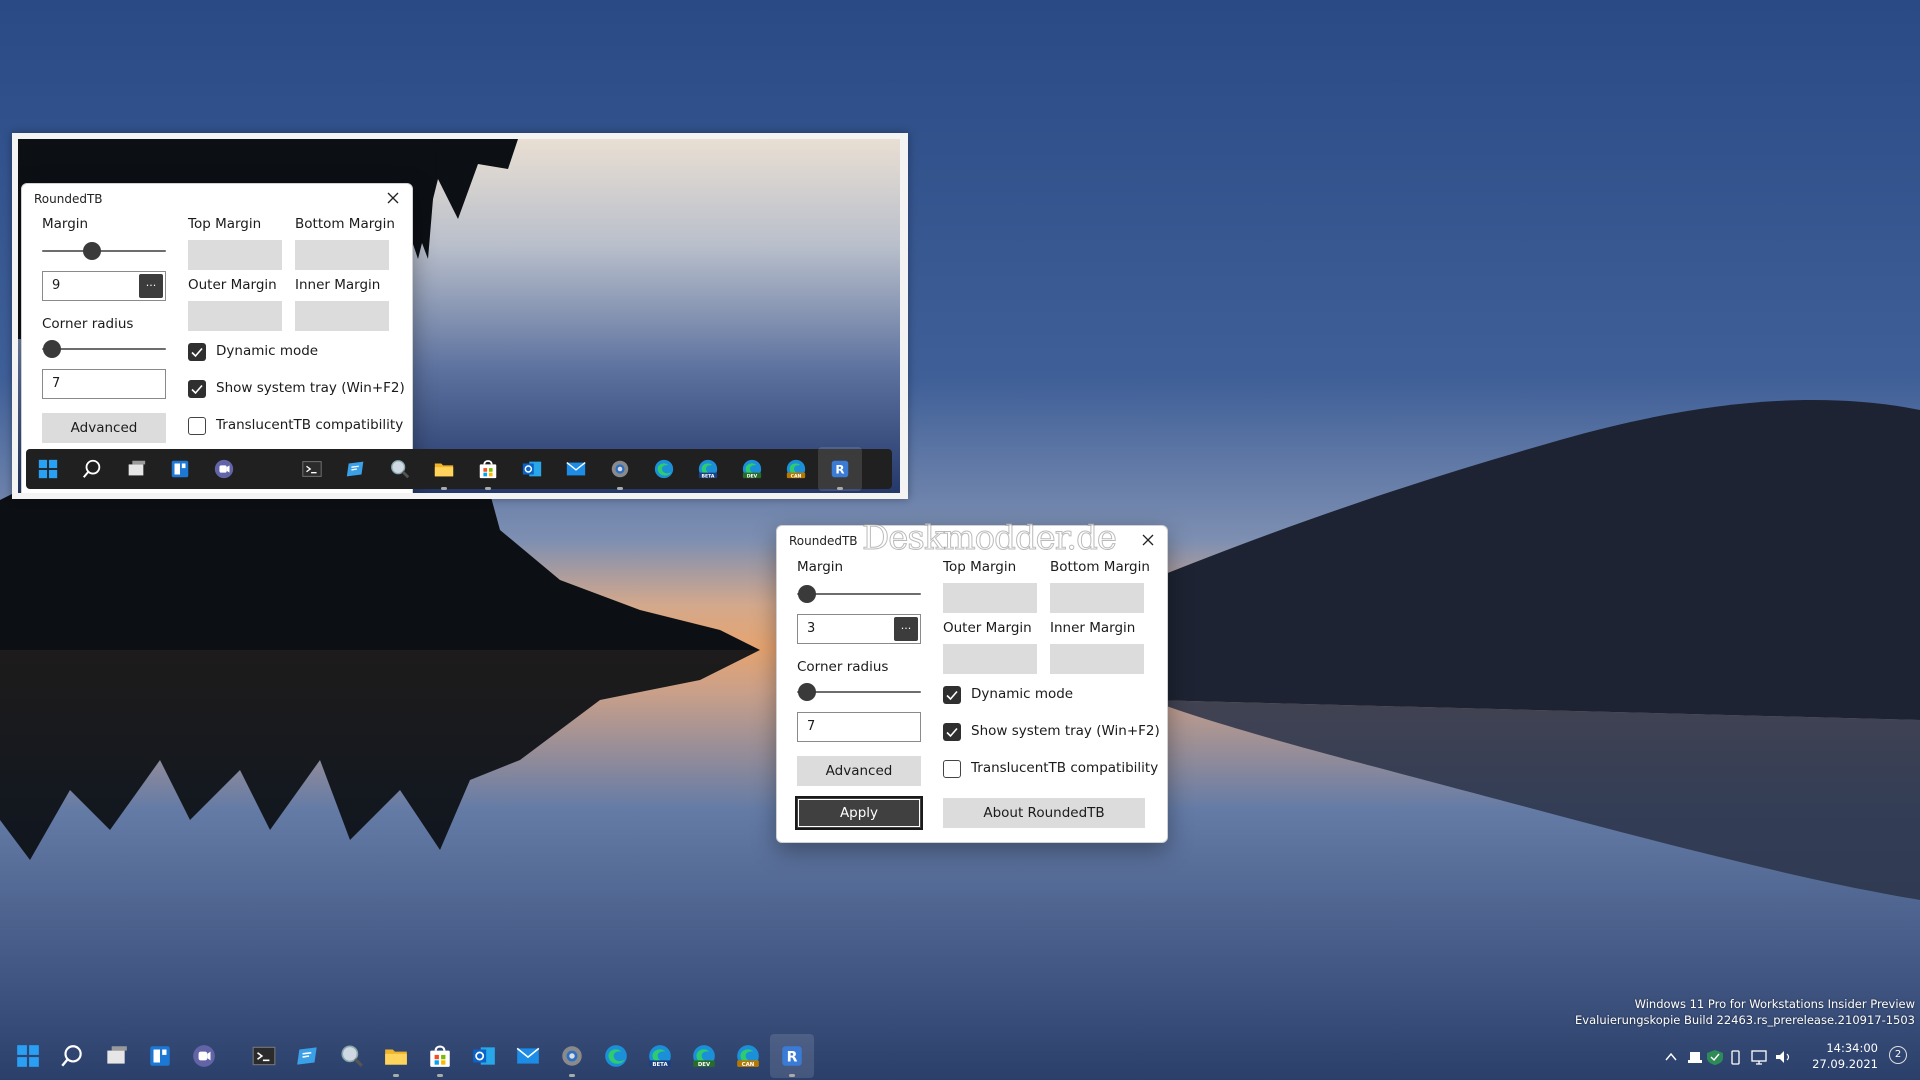 This screenshot has width=1920, height=1080. I want to click on volume-icon, so click(1783, 1057).